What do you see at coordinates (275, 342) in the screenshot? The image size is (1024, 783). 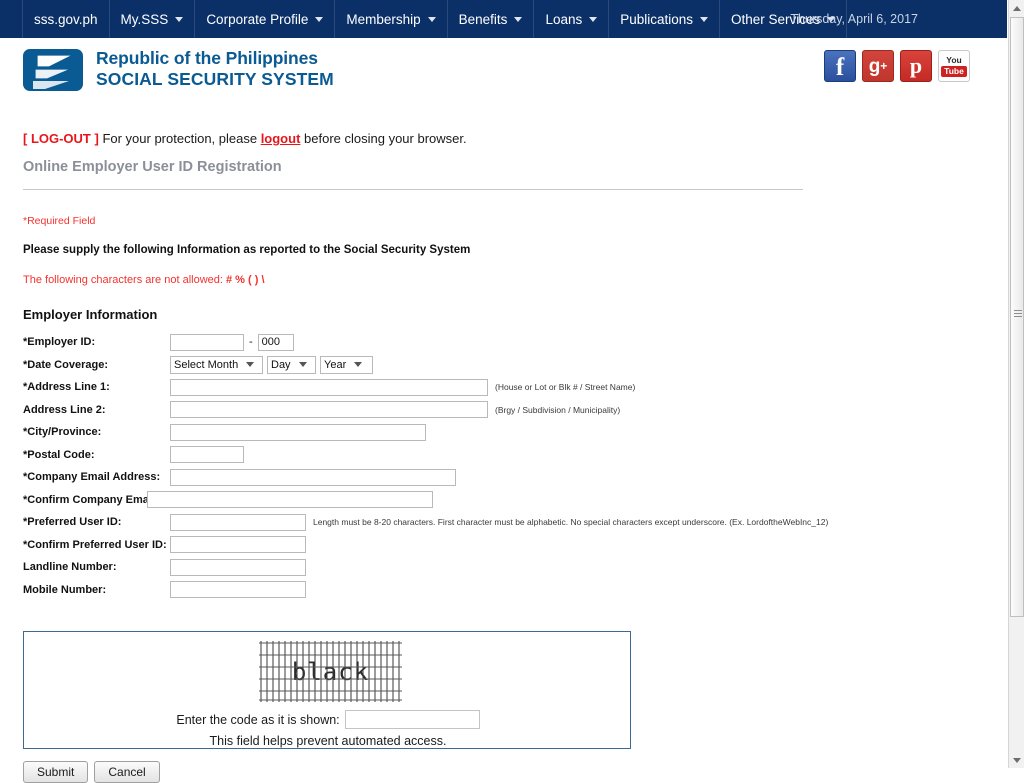 I see `employer-id-suffix-input` at bounding box center [275, 342].